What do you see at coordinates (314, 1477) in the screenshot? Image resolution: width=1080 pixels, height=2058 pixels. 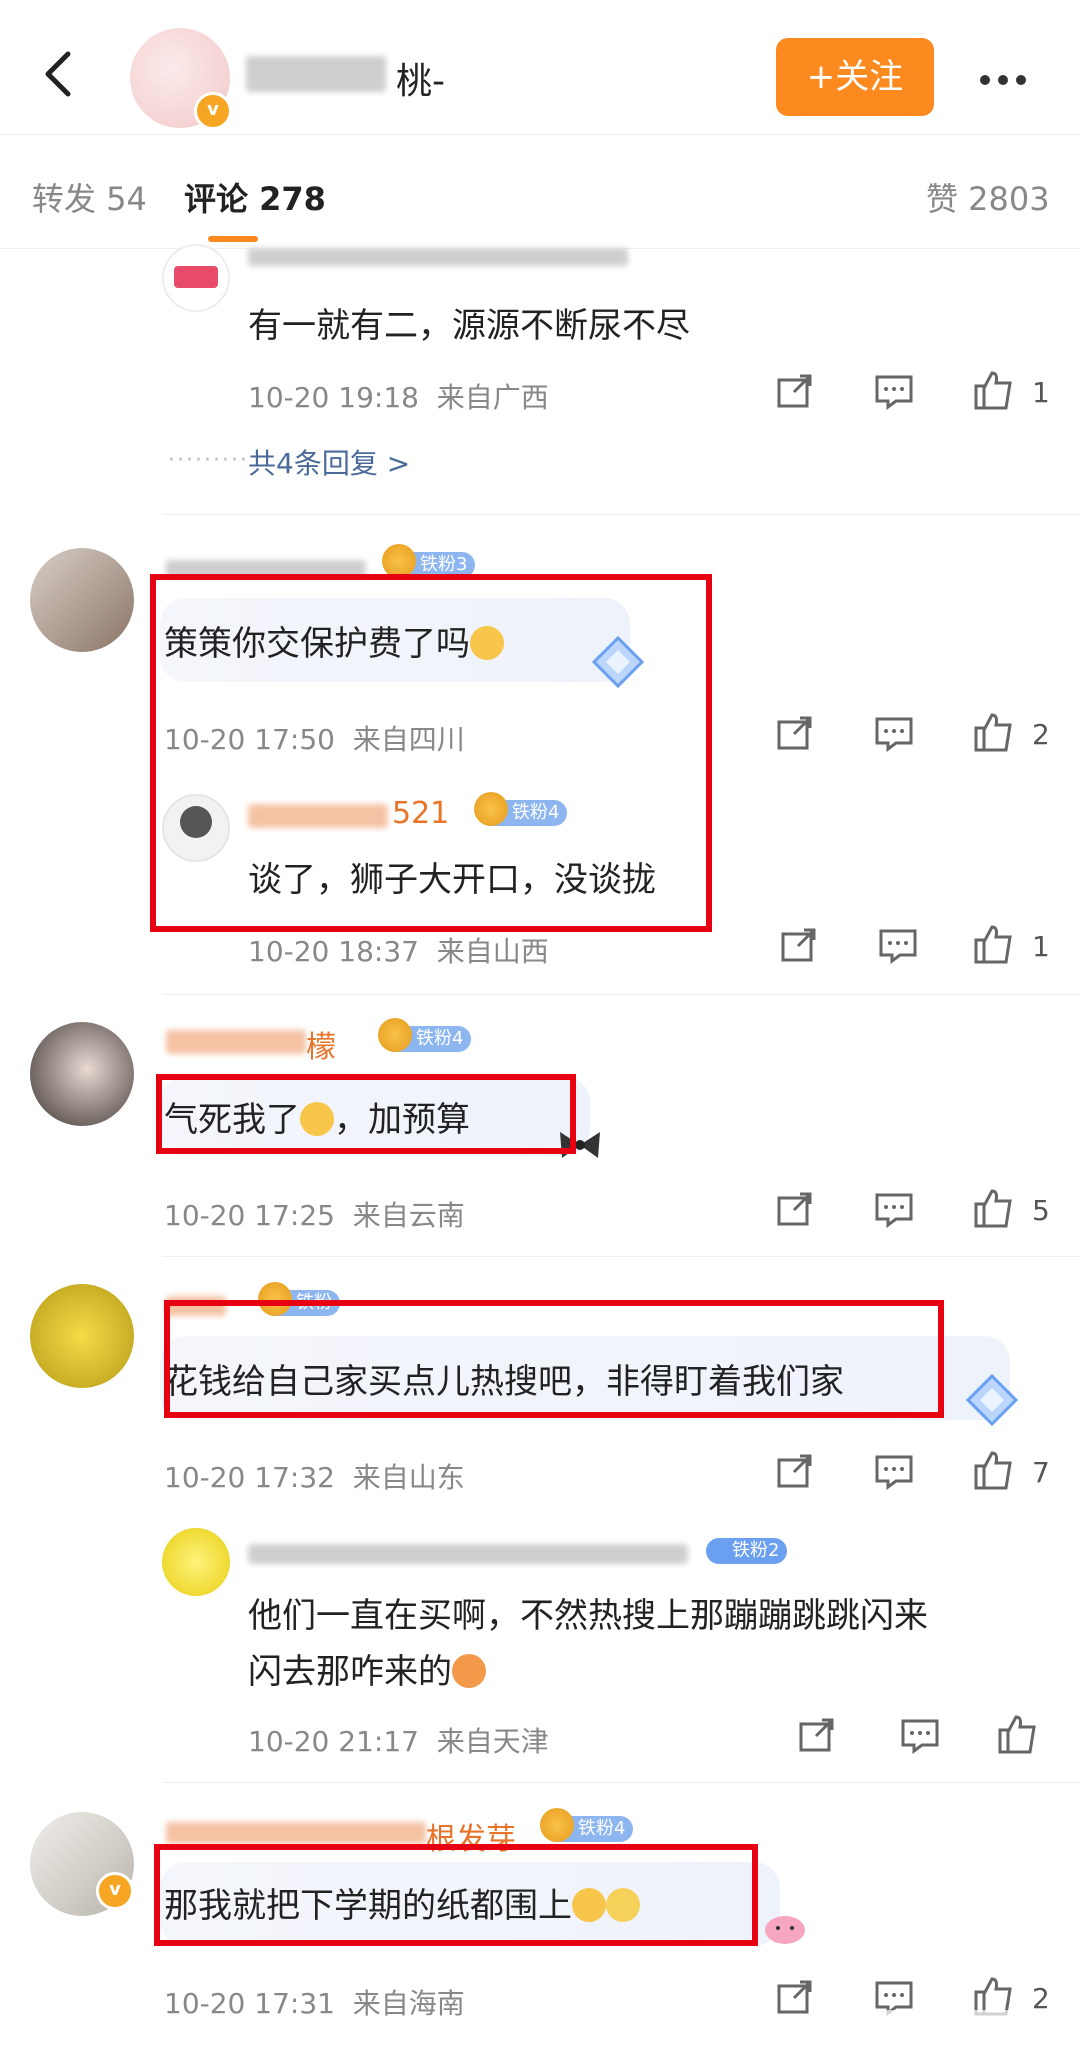 I see `comment-time: 10-20 17:32 来自山东` at bounding box center [314, 1477].